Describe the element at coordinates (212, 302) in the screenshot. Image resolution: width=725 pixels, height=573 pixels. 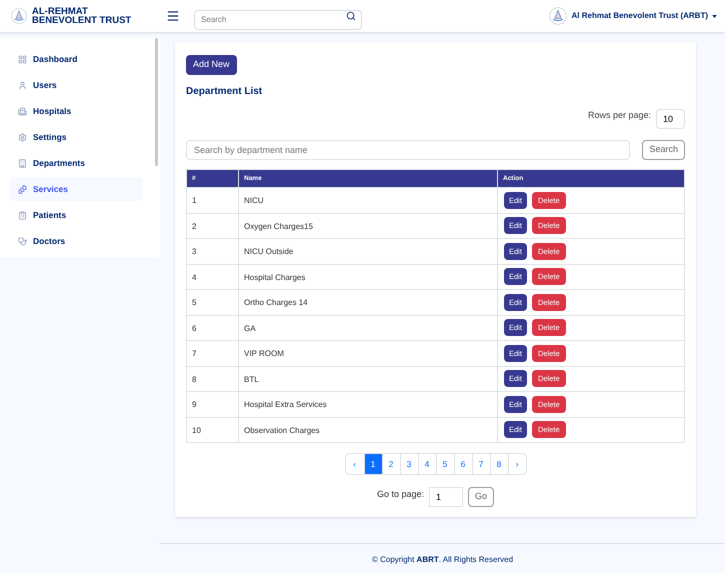
I see `table-cell: 5` at that location.